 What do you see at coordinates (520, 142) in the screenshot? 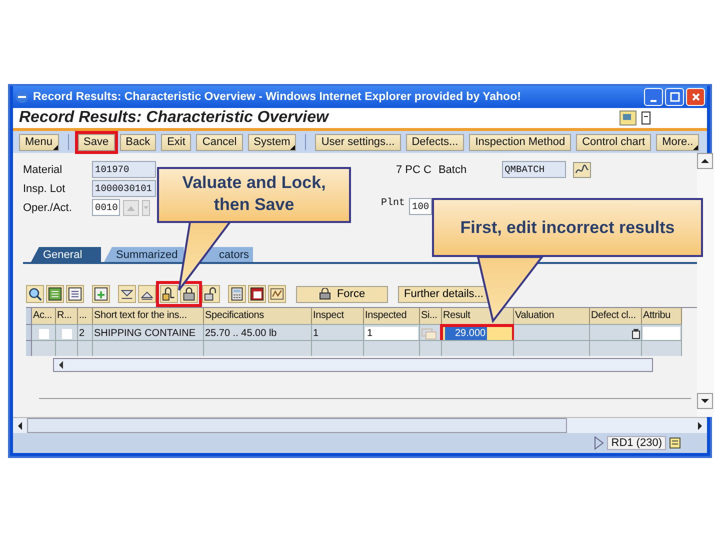
I see `toolbar-button: Inspection Method` at bounding box center [520, 142].